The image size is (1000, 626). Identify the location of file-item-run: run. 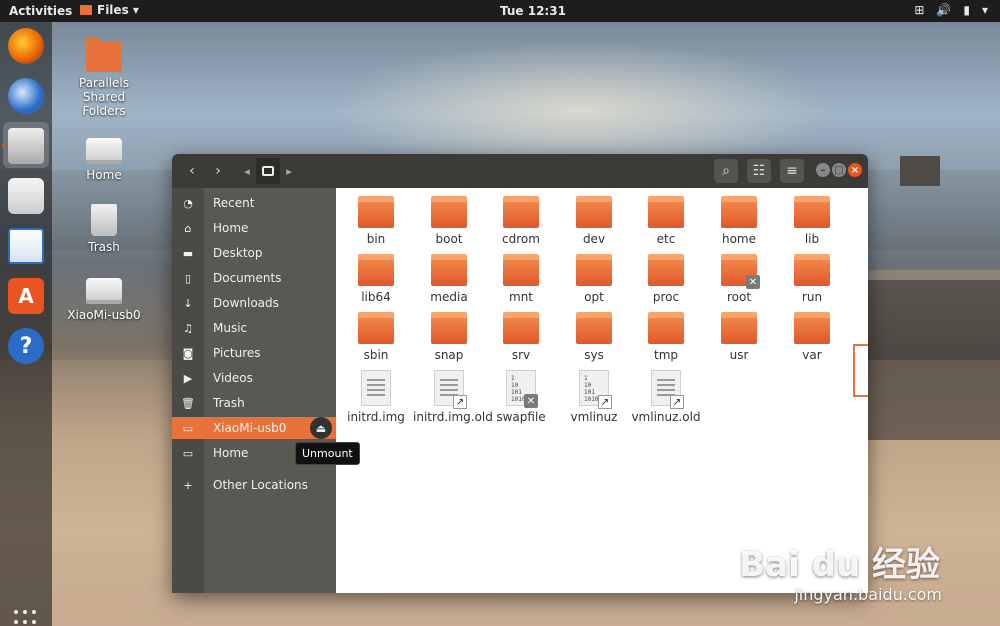
(812, 279).